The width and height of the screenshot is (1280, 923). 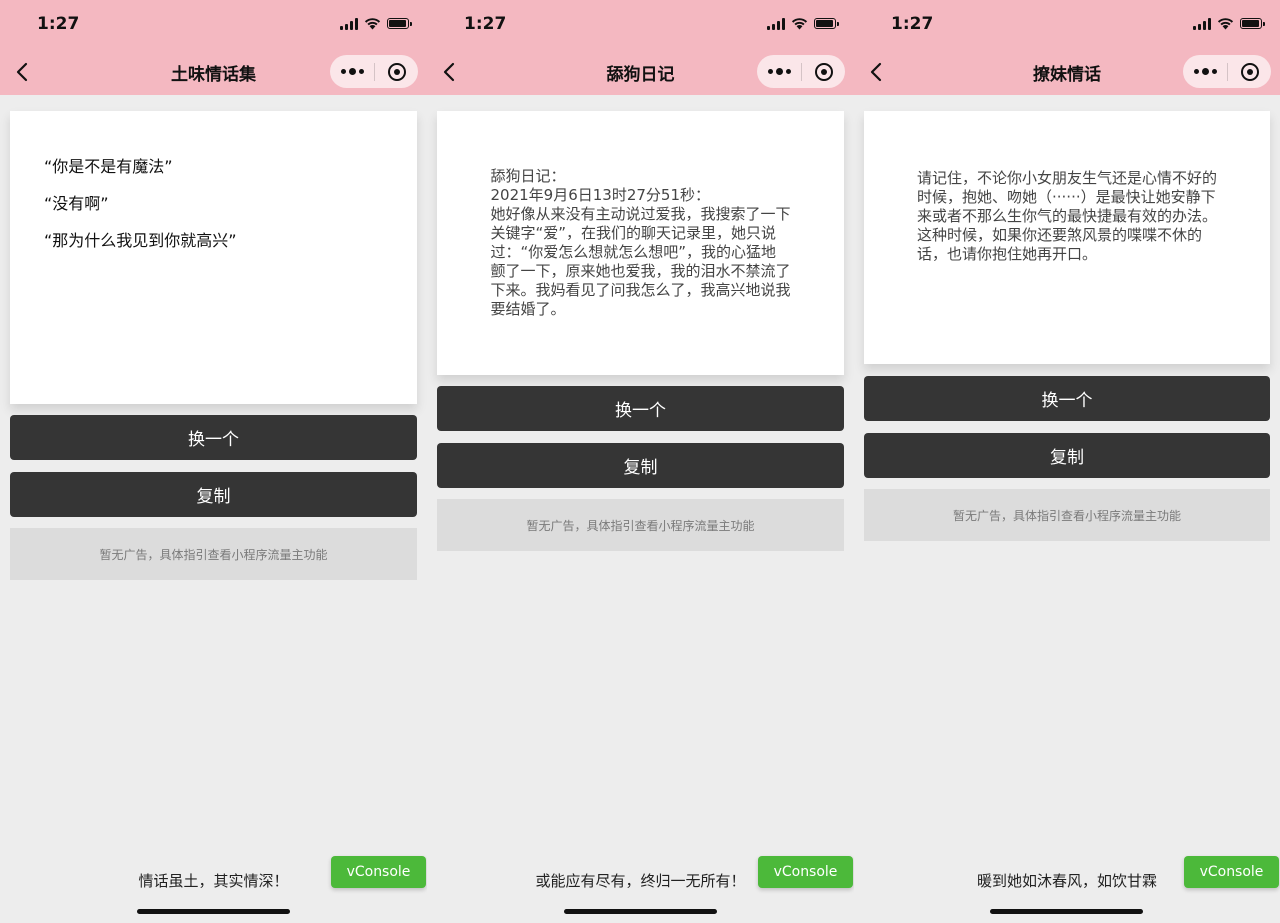 I want to click on nav-header: 1:27 舔狗日记, so click(x=640, y=47).